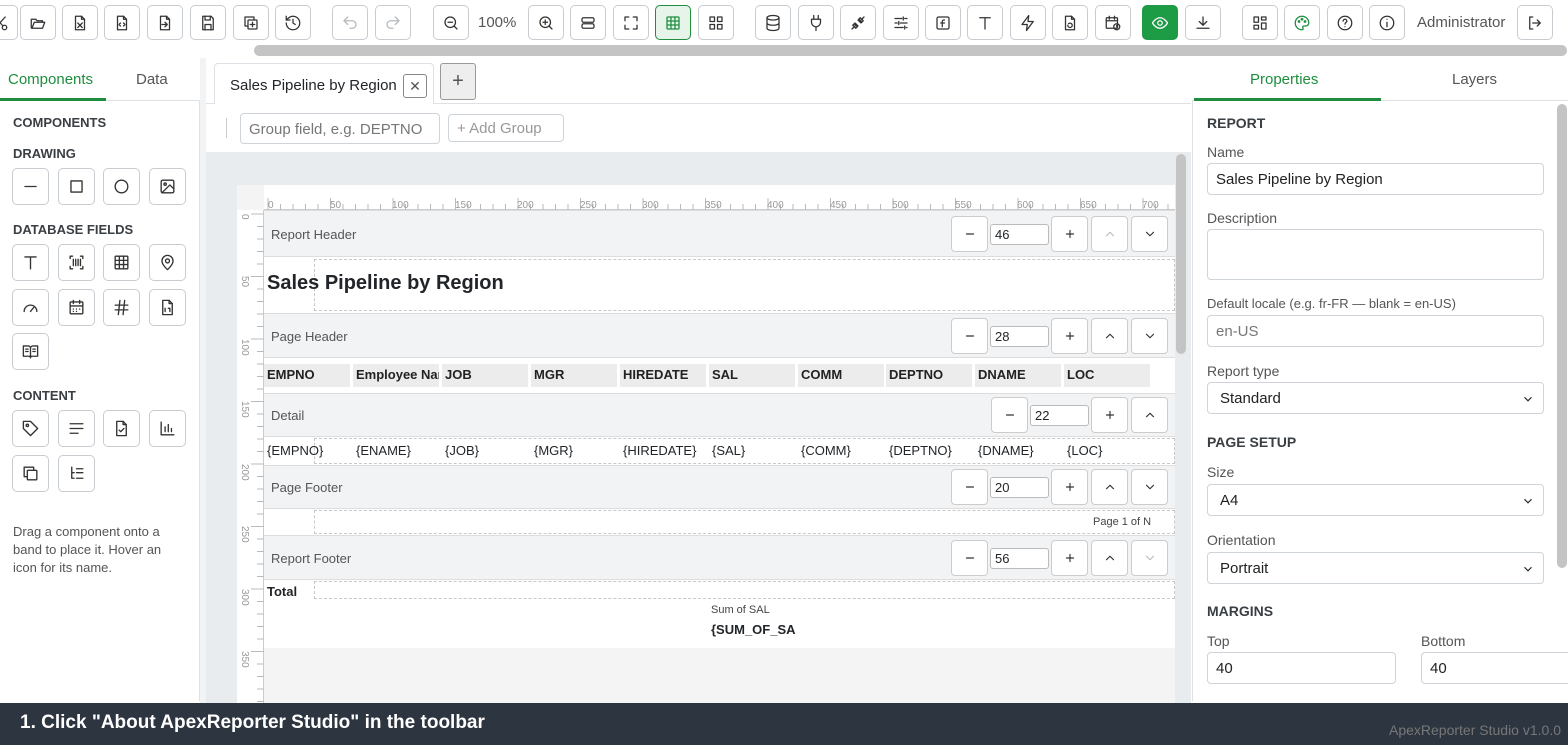 This screenshot has width=1568, height=745. Describe the element at coordinates (1028, 22) in the screenshot. I see `lightning-button` at that location.